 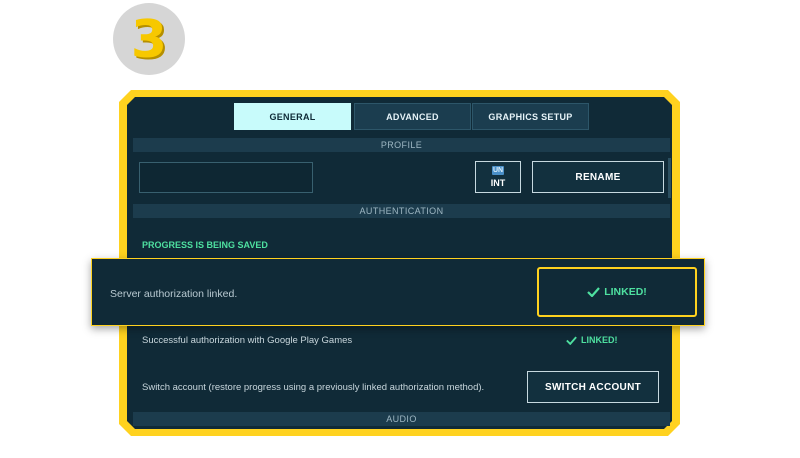 I want to click on tab-general: GENERAL, so click(x=292, y=116).